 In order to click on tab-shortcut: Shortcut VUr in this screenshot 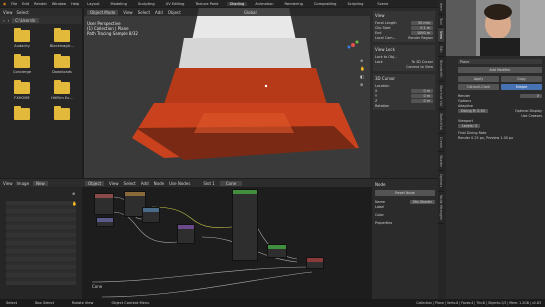, I will do `click(441, 96)`.